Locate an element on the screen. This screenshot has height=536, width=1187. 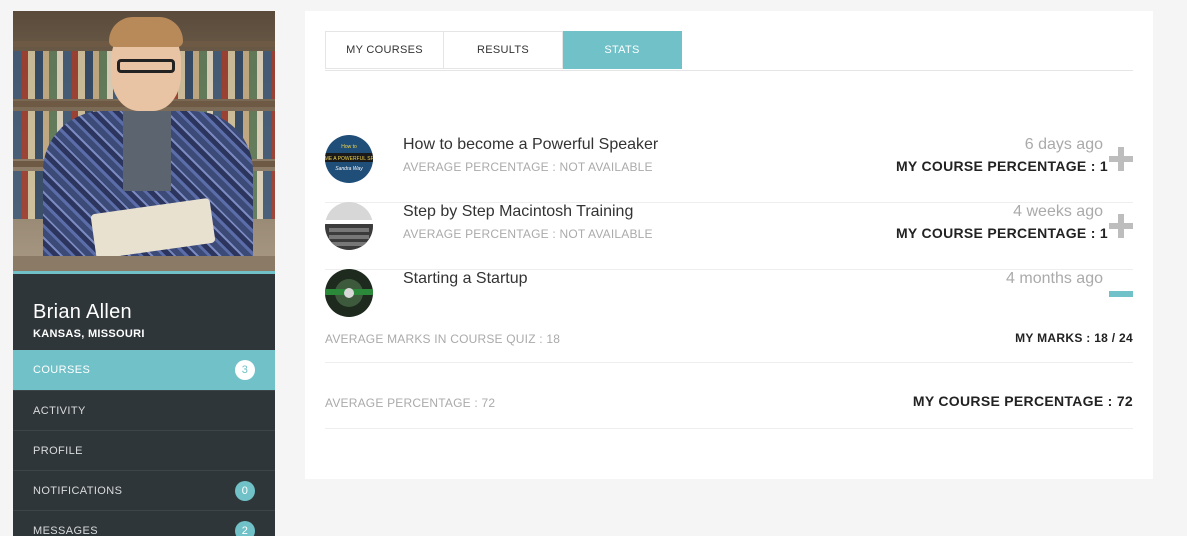
profile-photo is located at coordinates (144, 142).